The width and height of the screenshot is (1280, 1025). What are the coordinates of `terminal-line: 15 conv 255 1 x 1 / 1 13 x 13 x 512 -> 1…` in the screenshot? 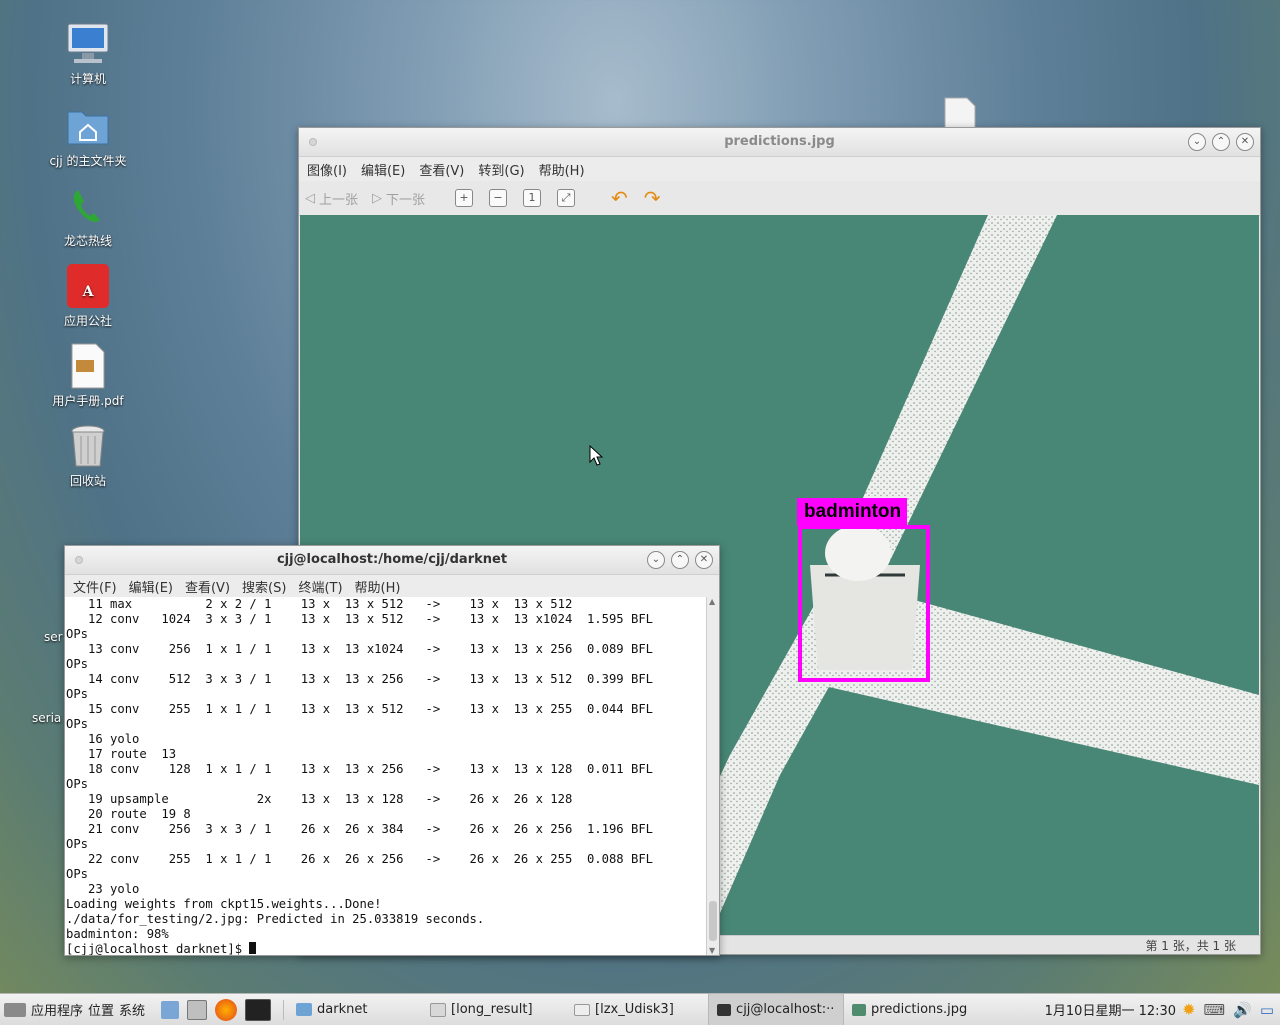 It's located at (359, 709).